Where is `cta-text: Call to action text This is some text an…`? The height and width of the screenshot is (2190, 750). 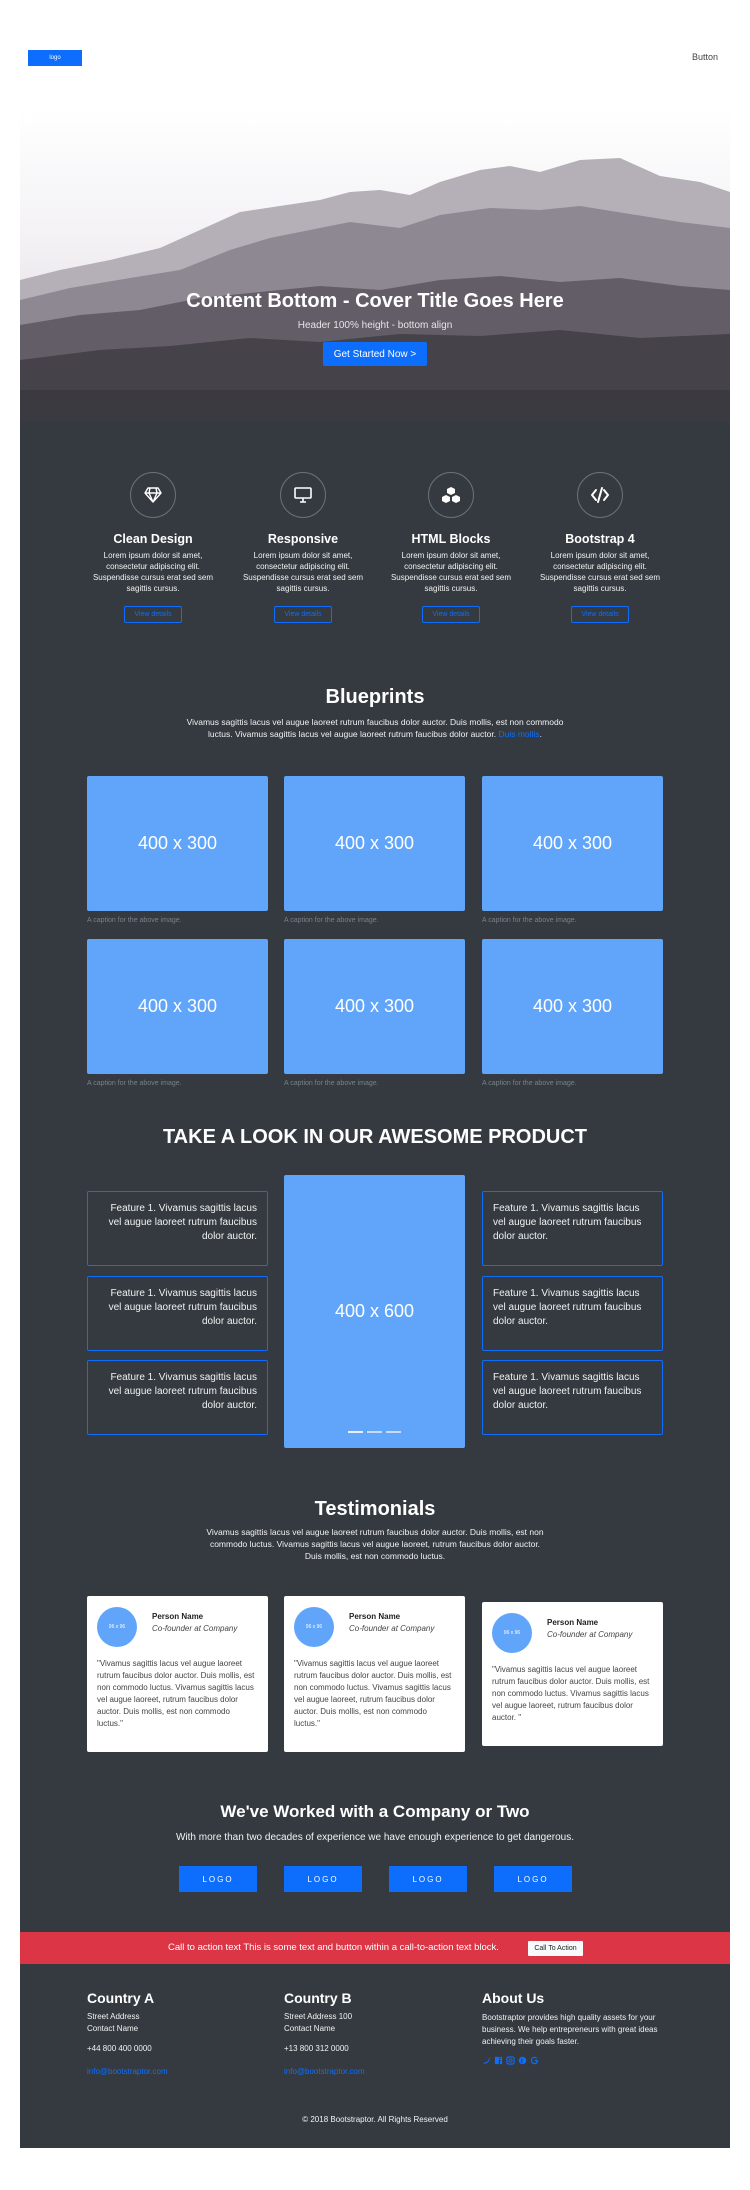
cta-text: Call to action text This is some text an… is located at coordinates (333, 1947).